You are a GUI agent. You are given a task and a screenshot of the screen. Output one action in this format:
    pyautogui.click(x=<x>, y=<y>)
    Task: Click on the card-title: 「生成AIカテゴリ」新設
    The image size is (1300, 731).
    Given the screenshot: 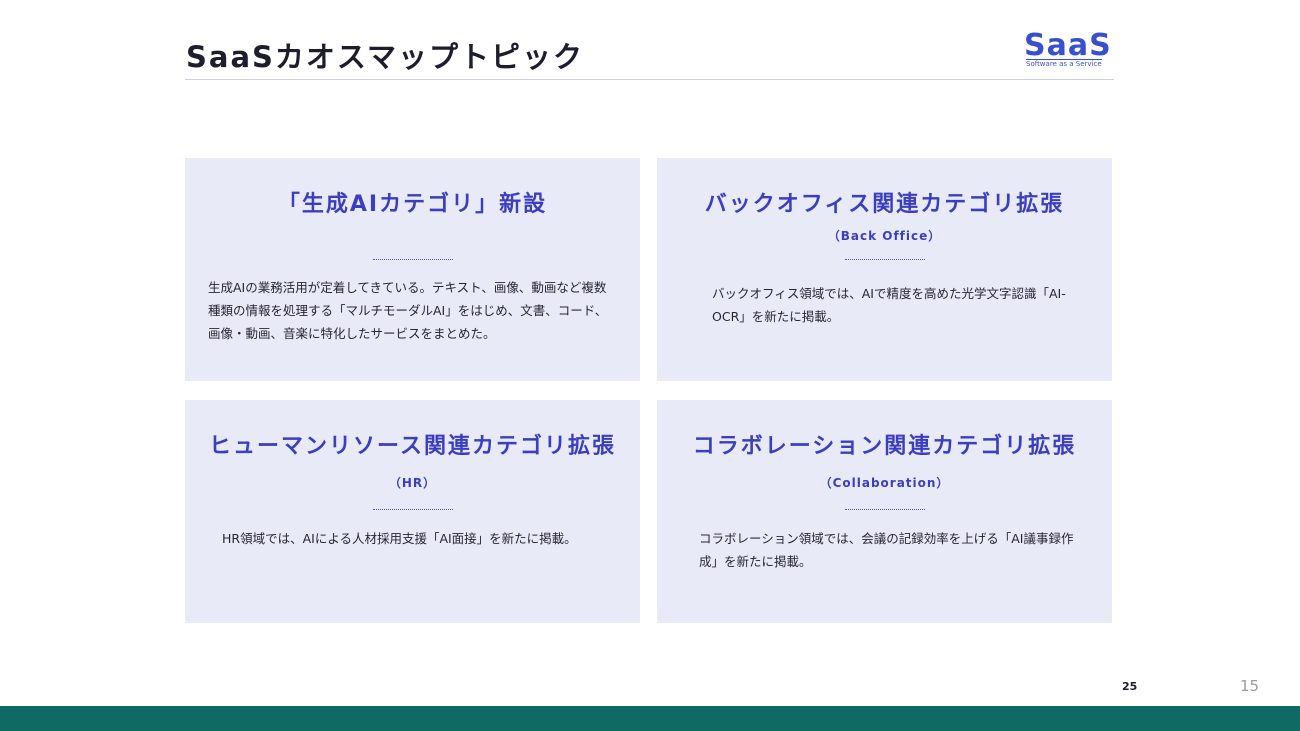 What is the action you would take?
    pyautogui.click(x=412, y=204)
    